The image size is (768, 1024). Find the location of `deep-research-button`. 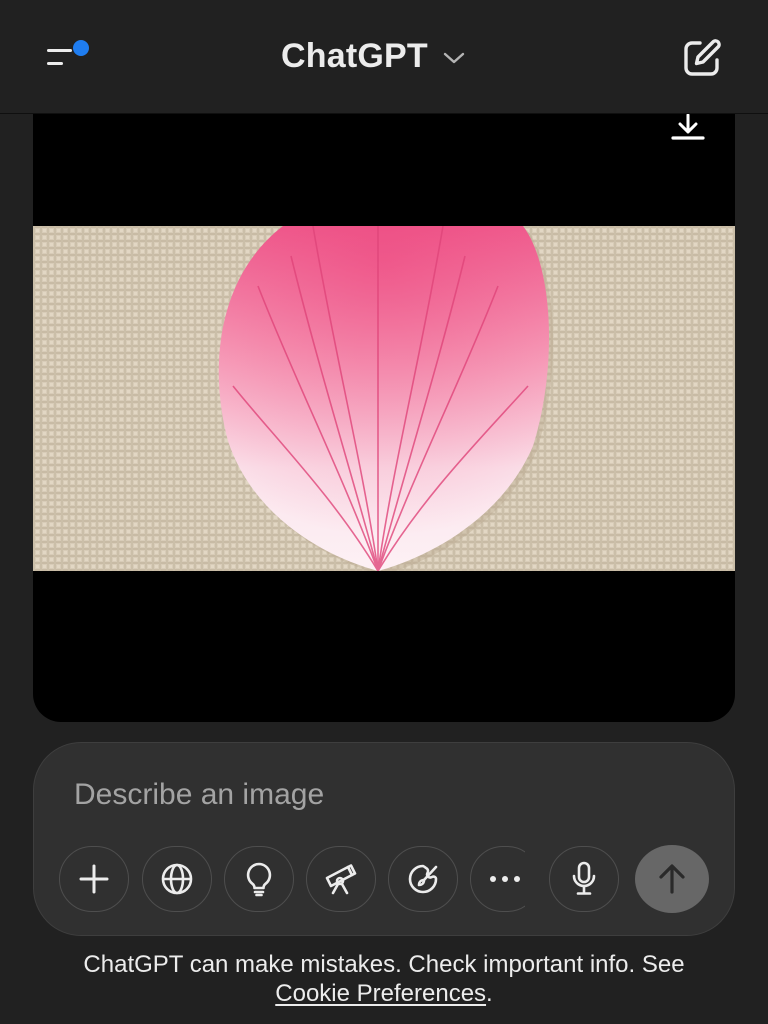

deep-research-button is located at coordinates (341, 879).